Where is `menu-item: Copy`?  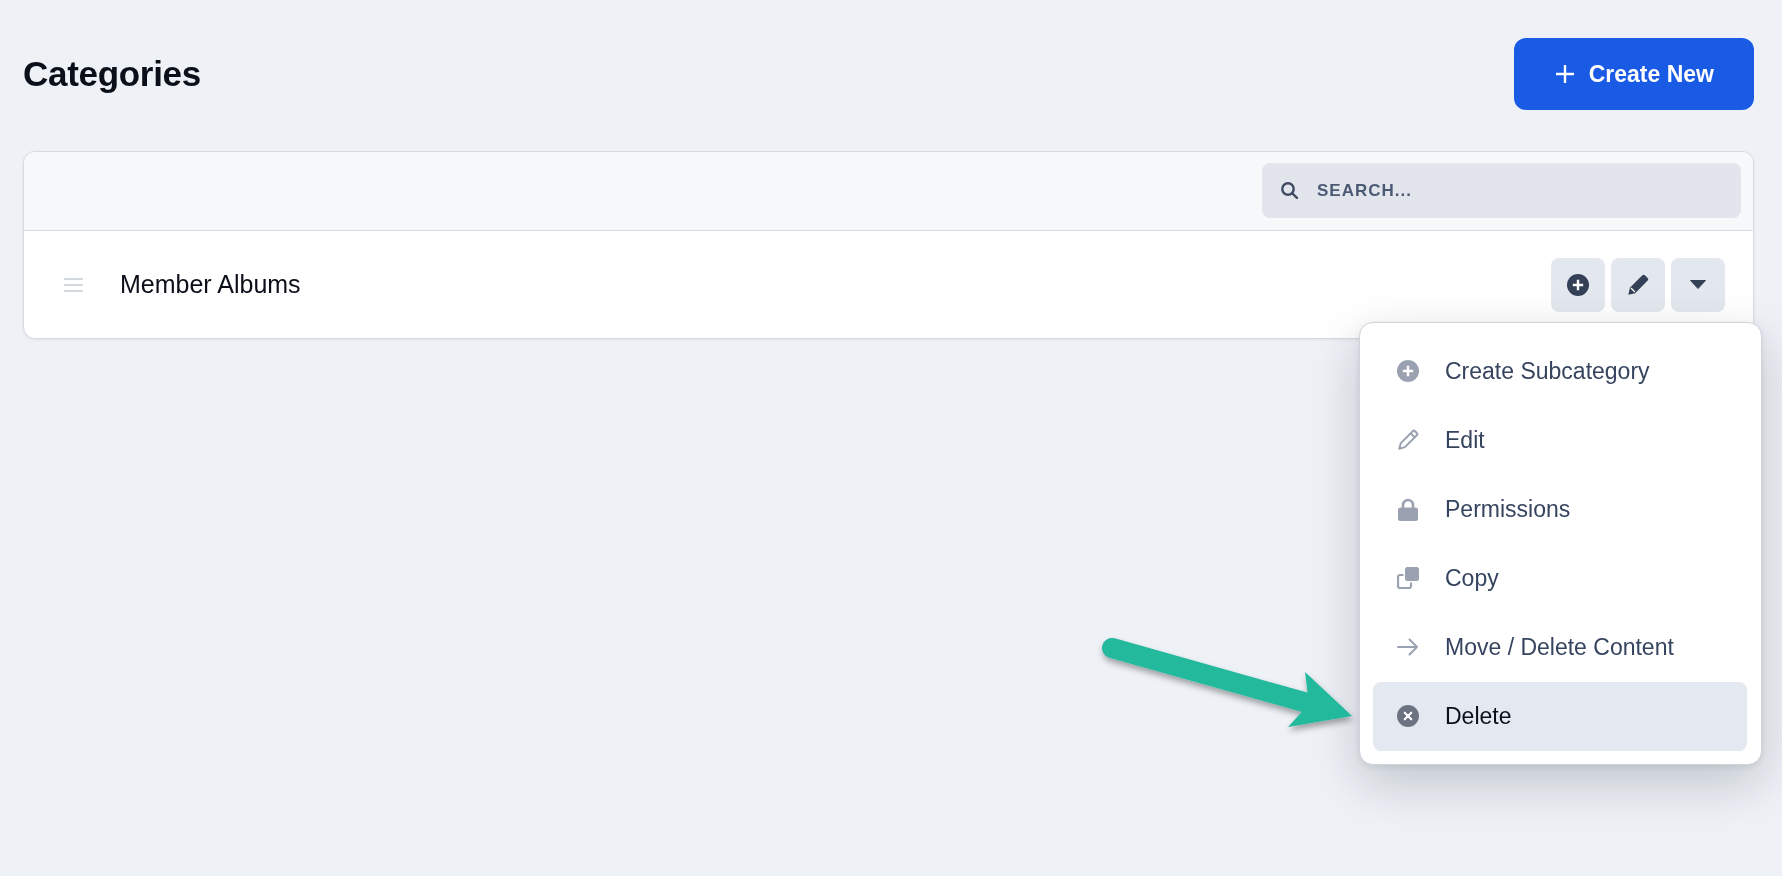 menu-item: Copy is located at coordinates (1560, 578).